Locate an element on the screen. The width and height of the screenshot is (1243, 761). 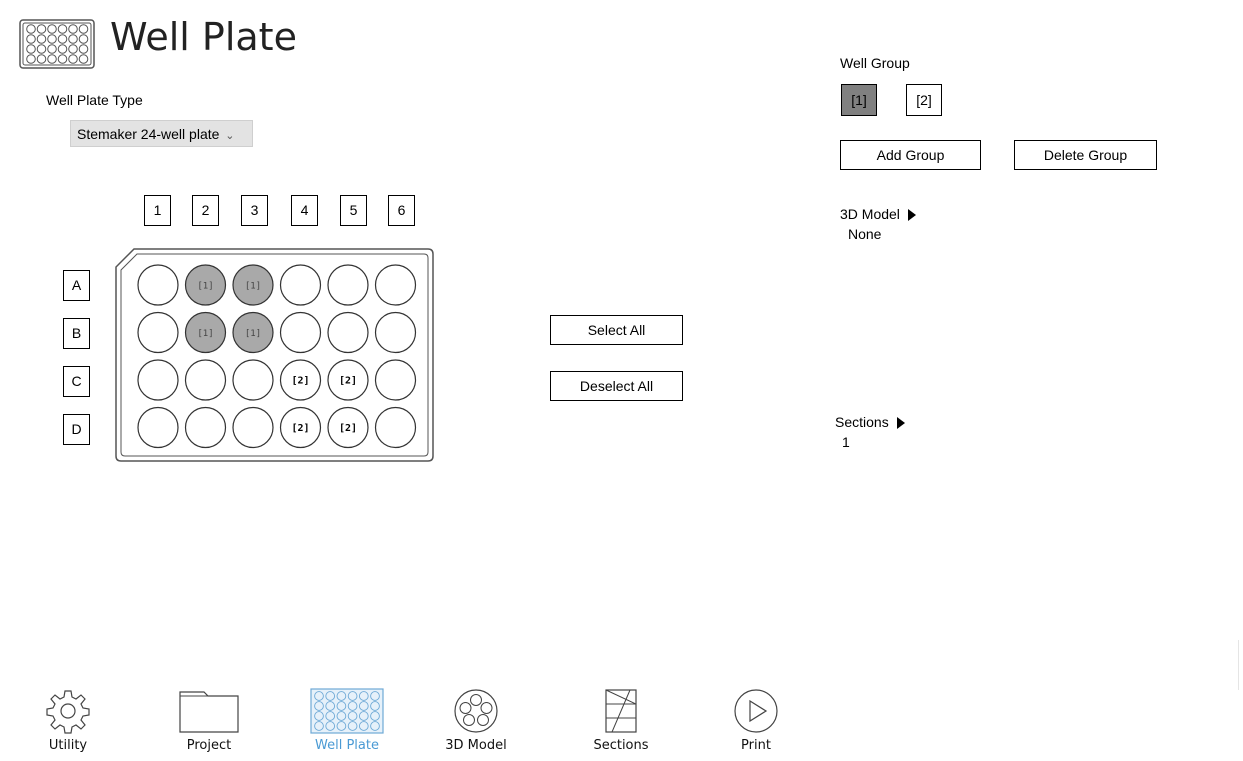
divider is located at coordinates (1238, 665).